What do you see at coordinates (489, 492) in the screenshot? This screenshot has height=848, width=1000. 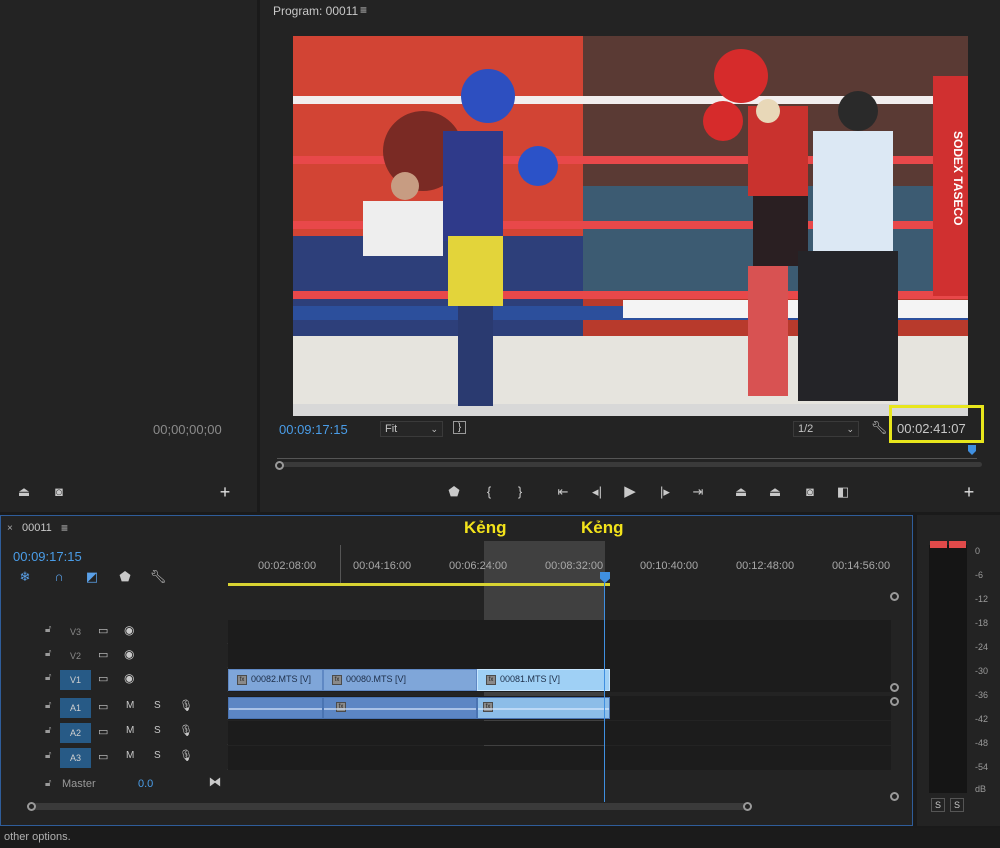 I see `mark-in-icon: {` at bounding box center [489, 492].